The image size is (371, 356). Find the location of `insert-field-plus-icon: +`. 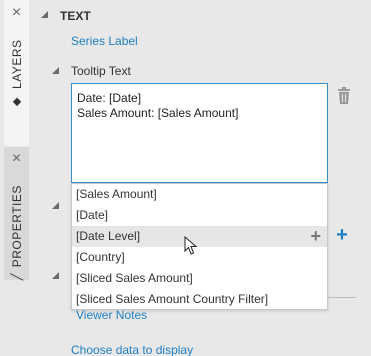

insert-field-plus-icon: + is located at coordinates (315, 236).